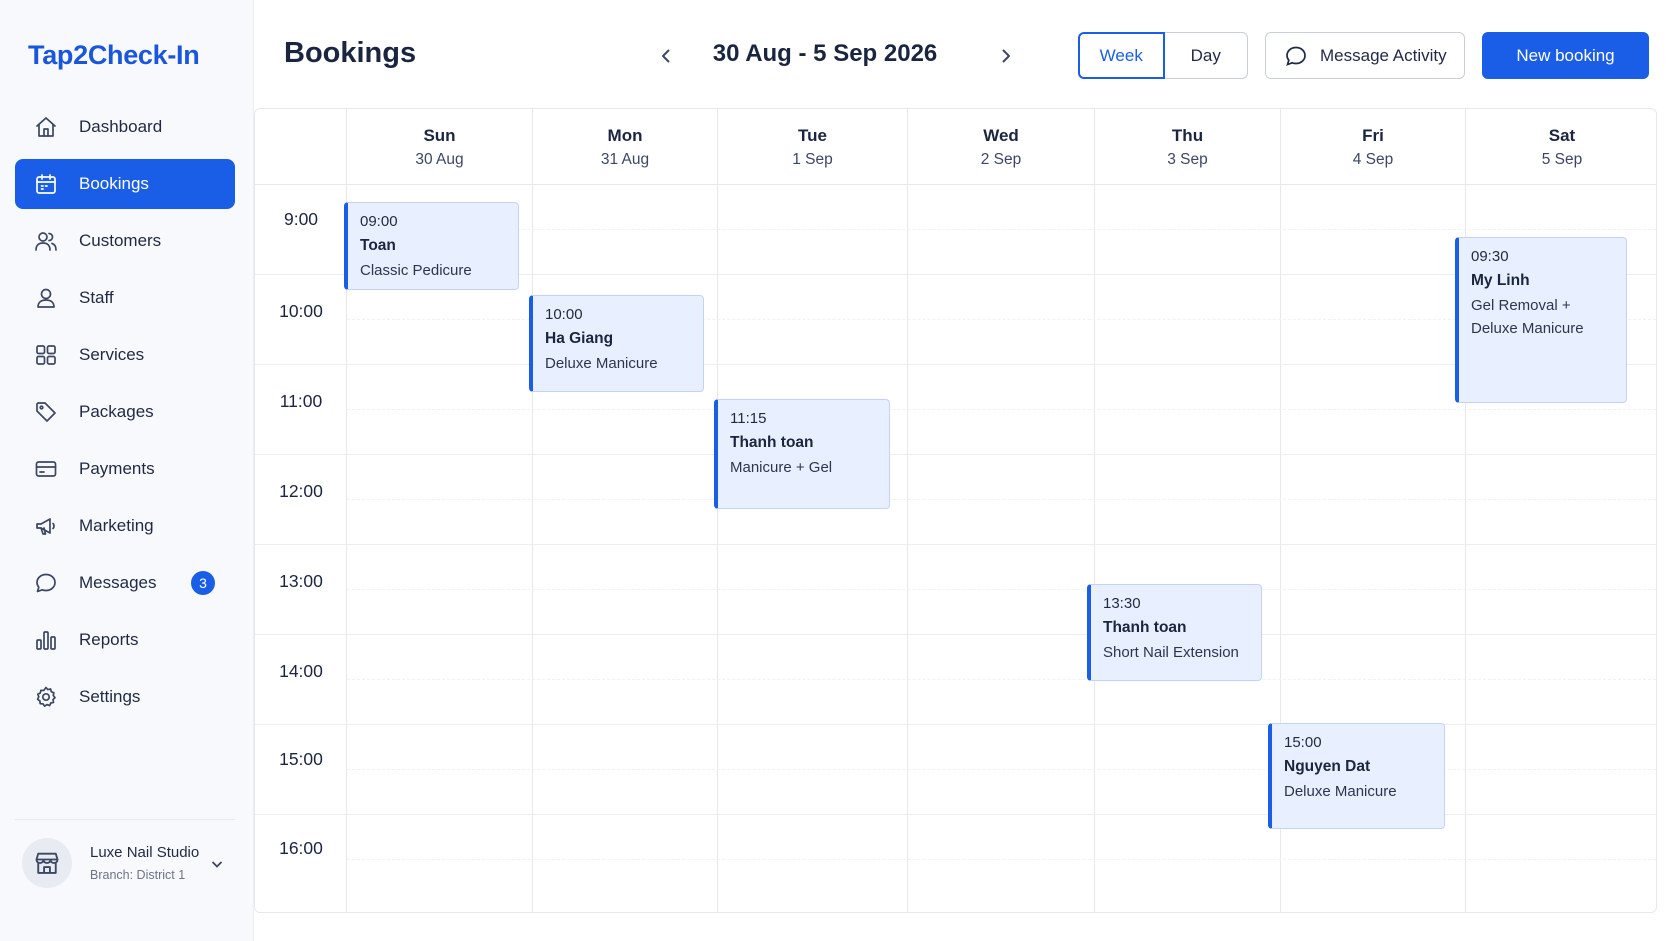 Image resolution: width=1672 pixels, height=941 pixels. Describe the element at coordinates (1562, 135) in the screenshot. I see `day-name: Sat` at that location.